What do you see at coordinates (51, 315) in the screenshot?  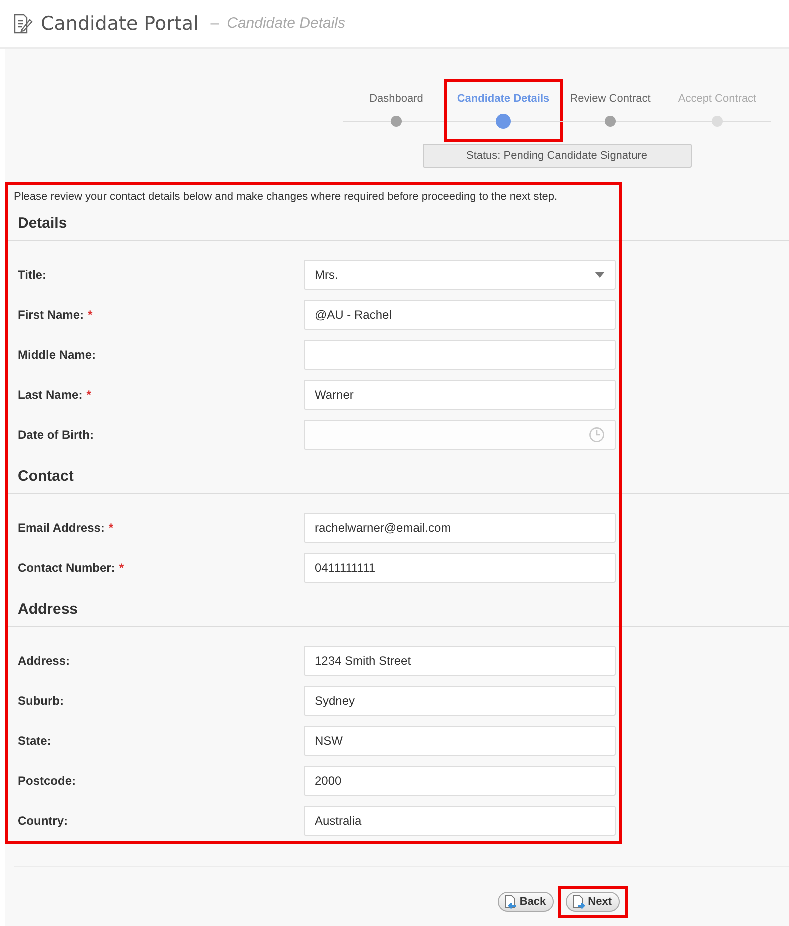 I see `field-label: First Name:` at bounding box center [51, 315].